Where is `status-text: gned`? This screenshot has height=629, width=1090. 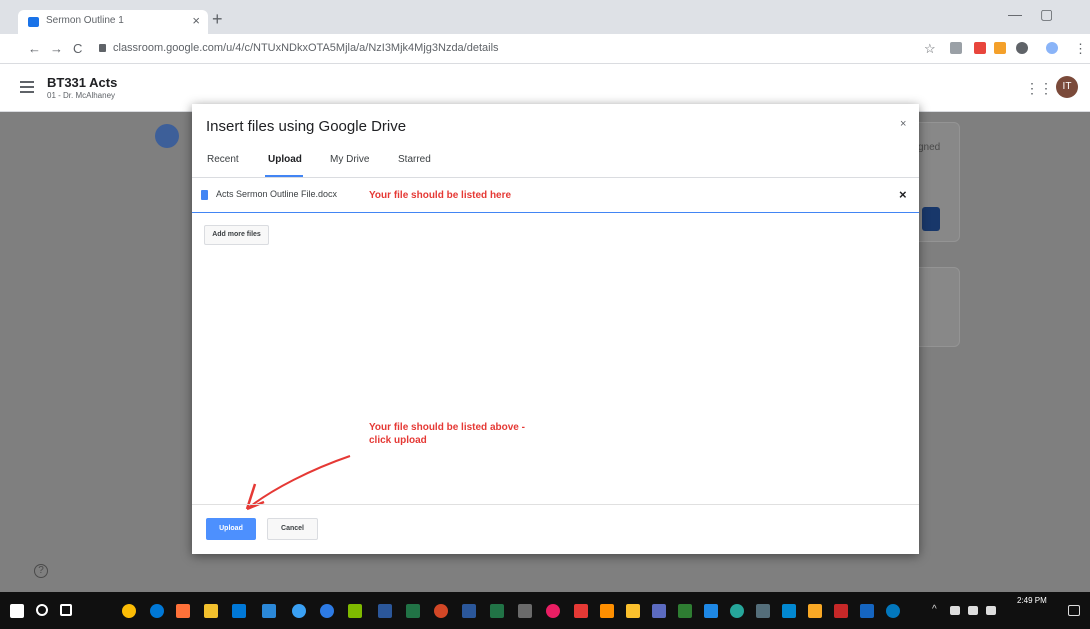 status-text: gned is located at coordinates (929, 147).